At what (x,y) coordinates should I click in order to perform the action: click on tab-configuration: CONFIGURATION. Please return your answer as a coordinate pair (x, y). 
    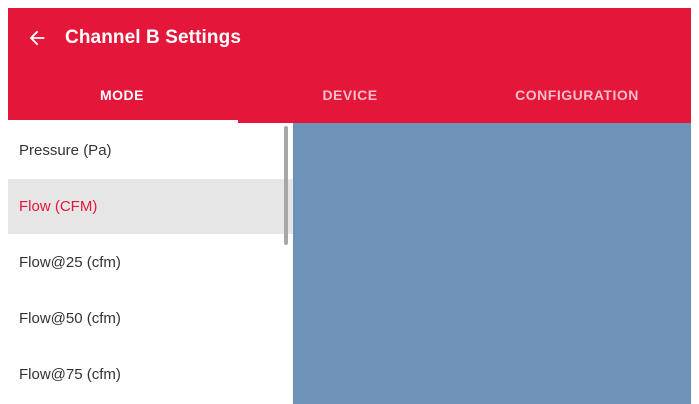
    Looking at the image, I should click on (577, 94).